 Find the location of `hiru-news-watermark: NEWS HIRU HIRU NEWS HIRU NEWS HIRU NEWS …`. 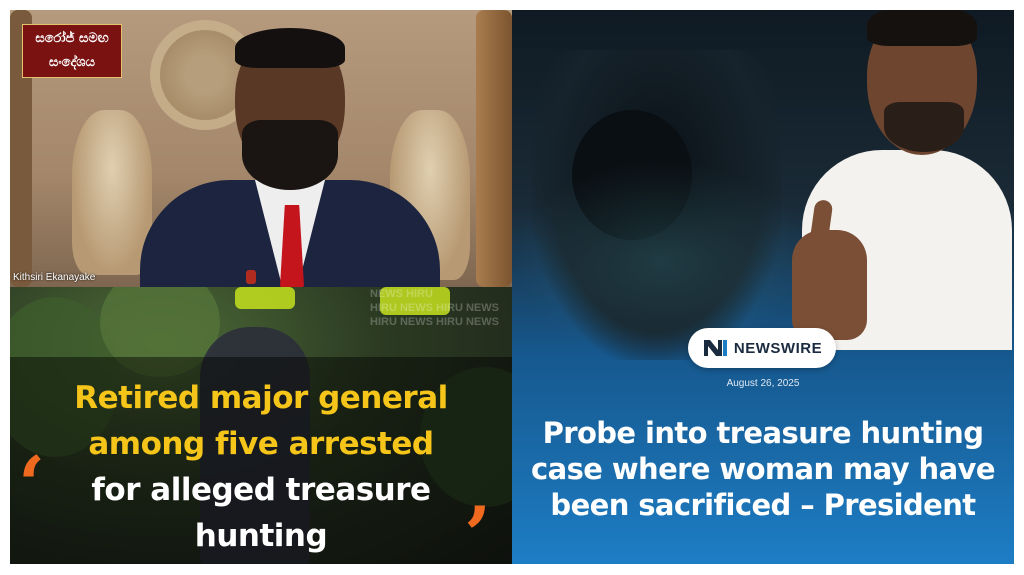

hiru-news-watermark: NEWS HIRU HIRU NEWS HIRU NEWS HIRU NEWS … is located at coordinates (434, 308).